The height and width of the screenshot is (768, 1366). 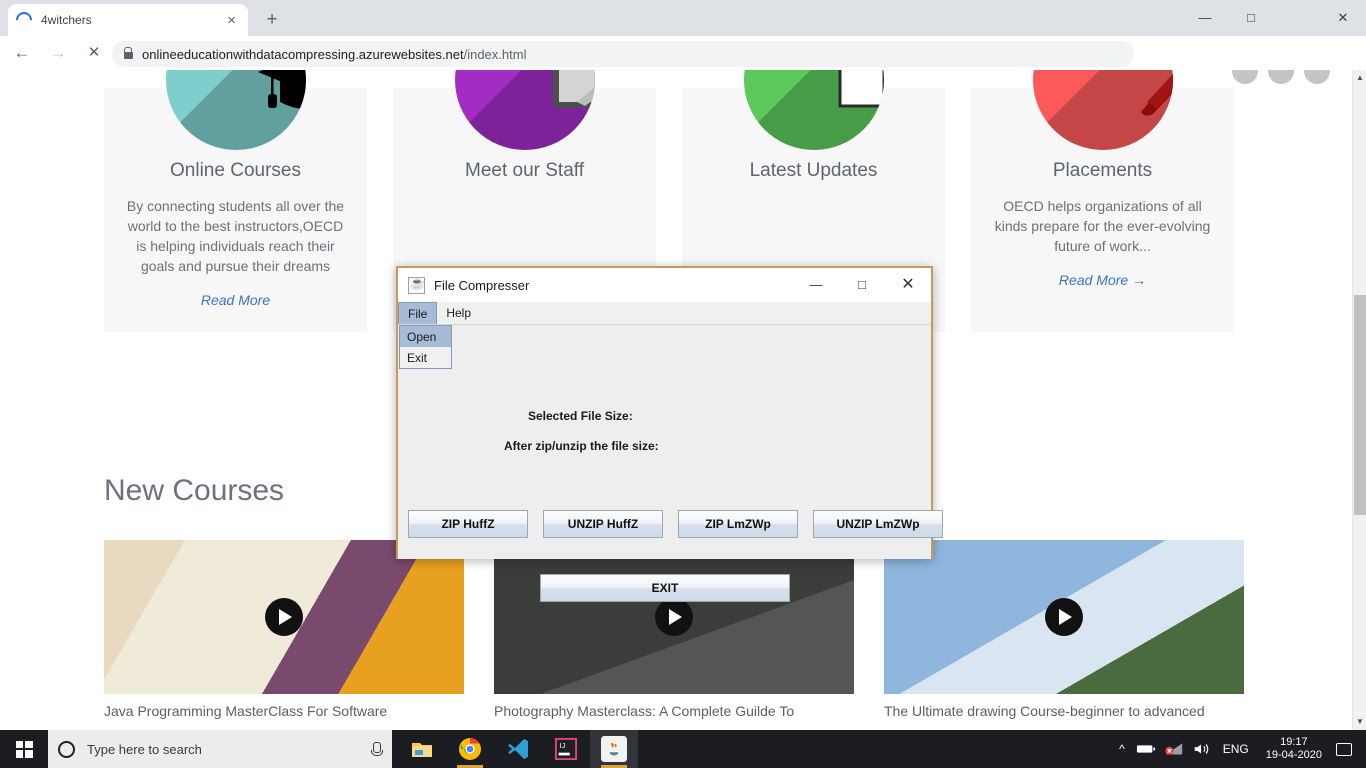 What do you see at coordinates (272, 21) in the screenshot?
I see `new-tab-button: +` at bounding box center [272, 21].